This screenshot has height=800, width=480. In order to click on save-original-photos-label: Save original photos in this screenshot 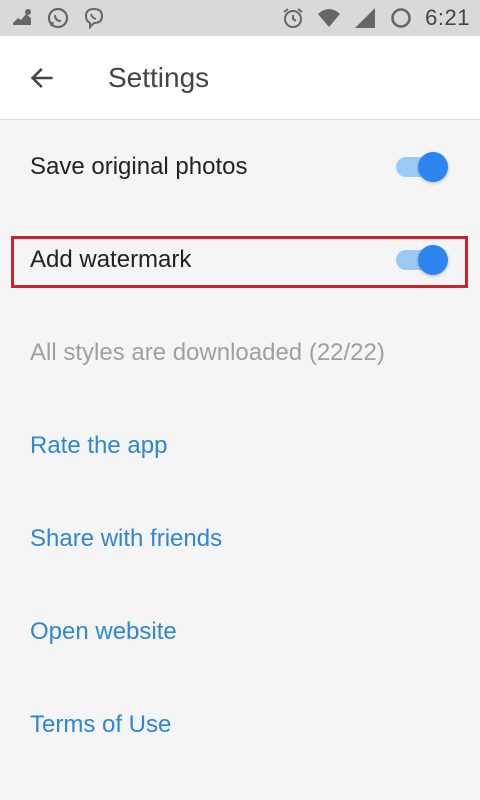, I will do `click(139, 166)`.